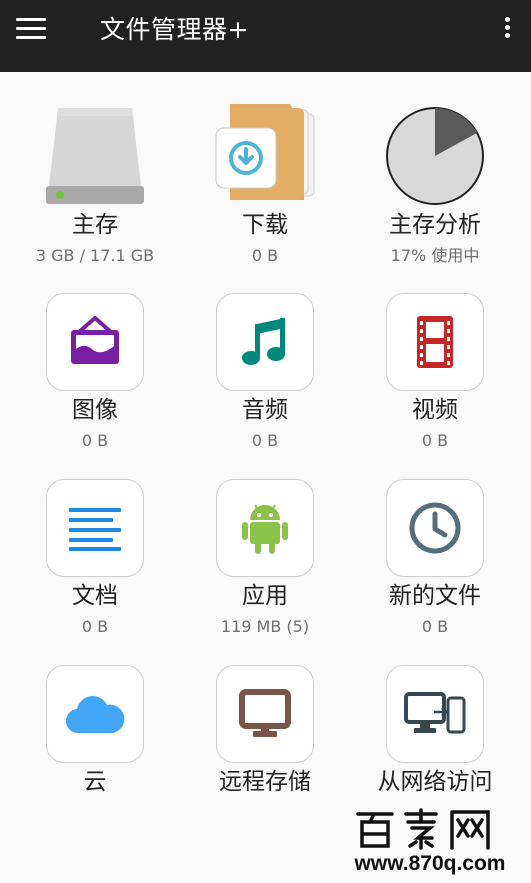  What do you see at coordinates (265, 410) in the screenshot?
I see `tile-label: 音频` at bounding box center [265, 410].